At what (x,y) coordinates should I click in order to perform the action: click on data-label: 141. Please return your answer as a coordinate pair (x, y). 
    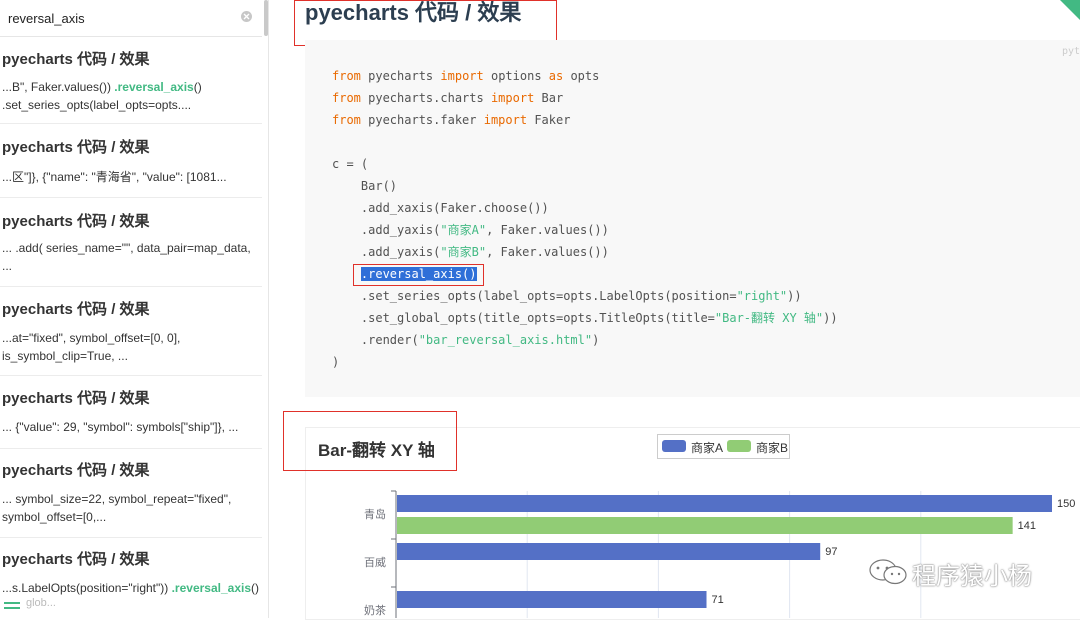
    Looking at the image, I should click on (1027, 526).